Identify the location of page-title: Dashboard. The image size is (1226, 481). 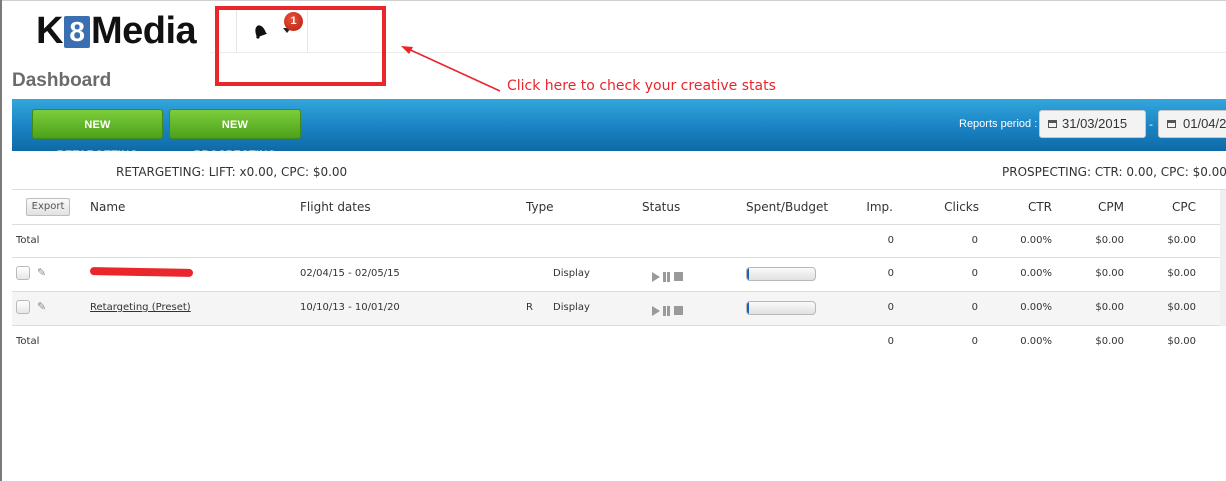
(62, 80).